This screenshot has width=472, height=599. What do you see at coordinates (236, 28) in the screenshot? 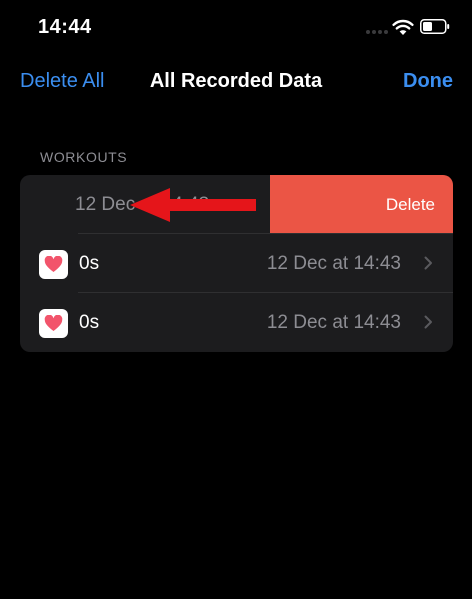
I see `status-bar: 14:44` at bounding box center [236, 28].